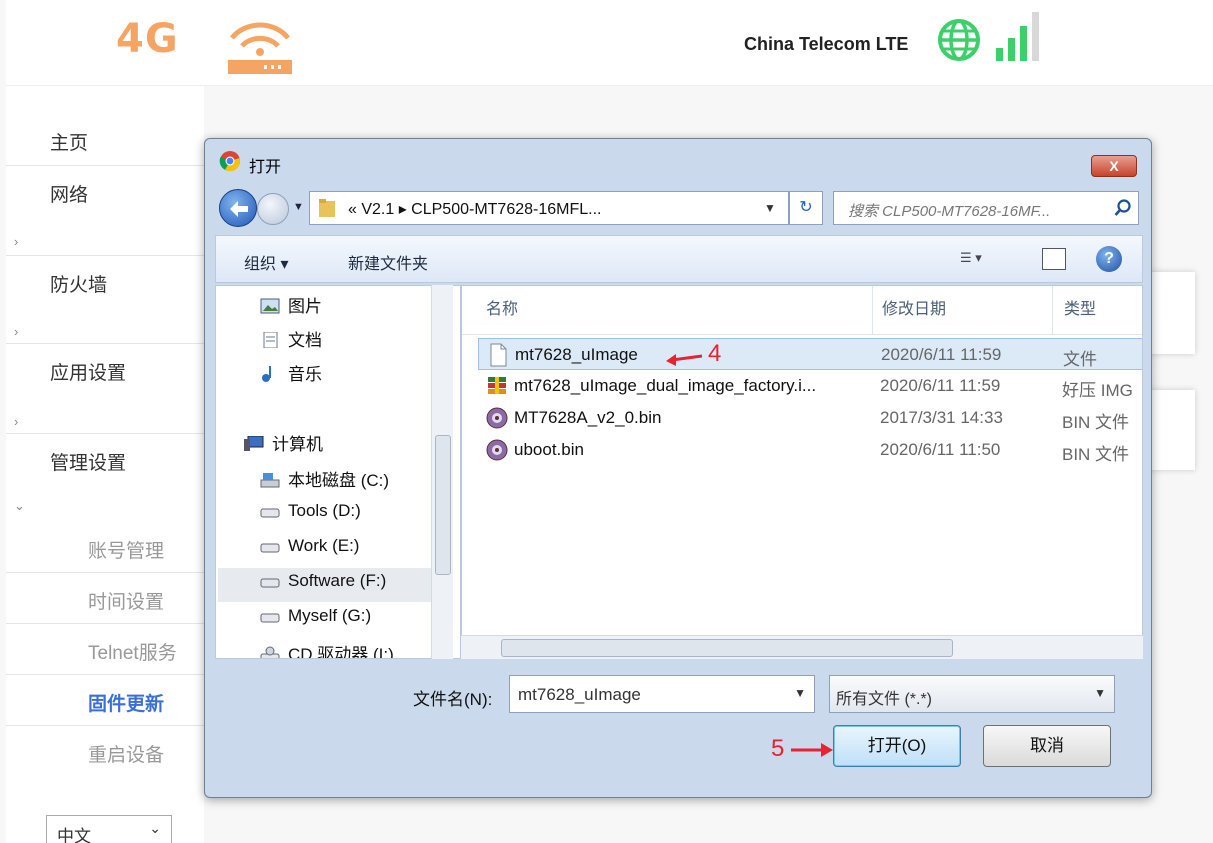 This screenshot has height=843, width=1213. I want to click on computer-icon, so click(254, 443).